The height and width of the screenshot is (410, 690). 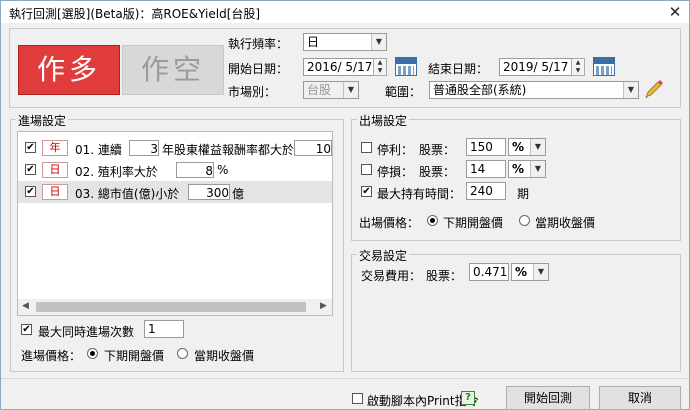 I want to click on max-entries-input: 1, so click(x=164, y=329).